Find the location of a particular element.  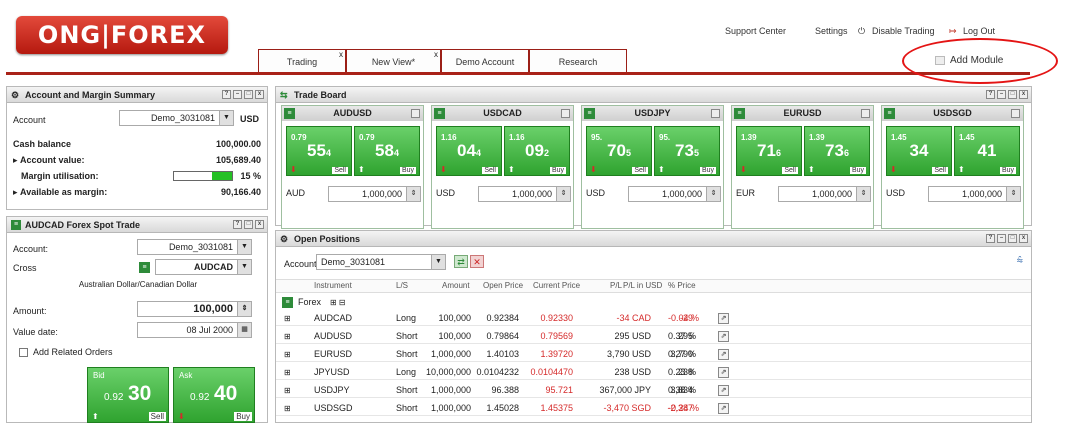

table-cell: Short is located at coordinates (407, 354).